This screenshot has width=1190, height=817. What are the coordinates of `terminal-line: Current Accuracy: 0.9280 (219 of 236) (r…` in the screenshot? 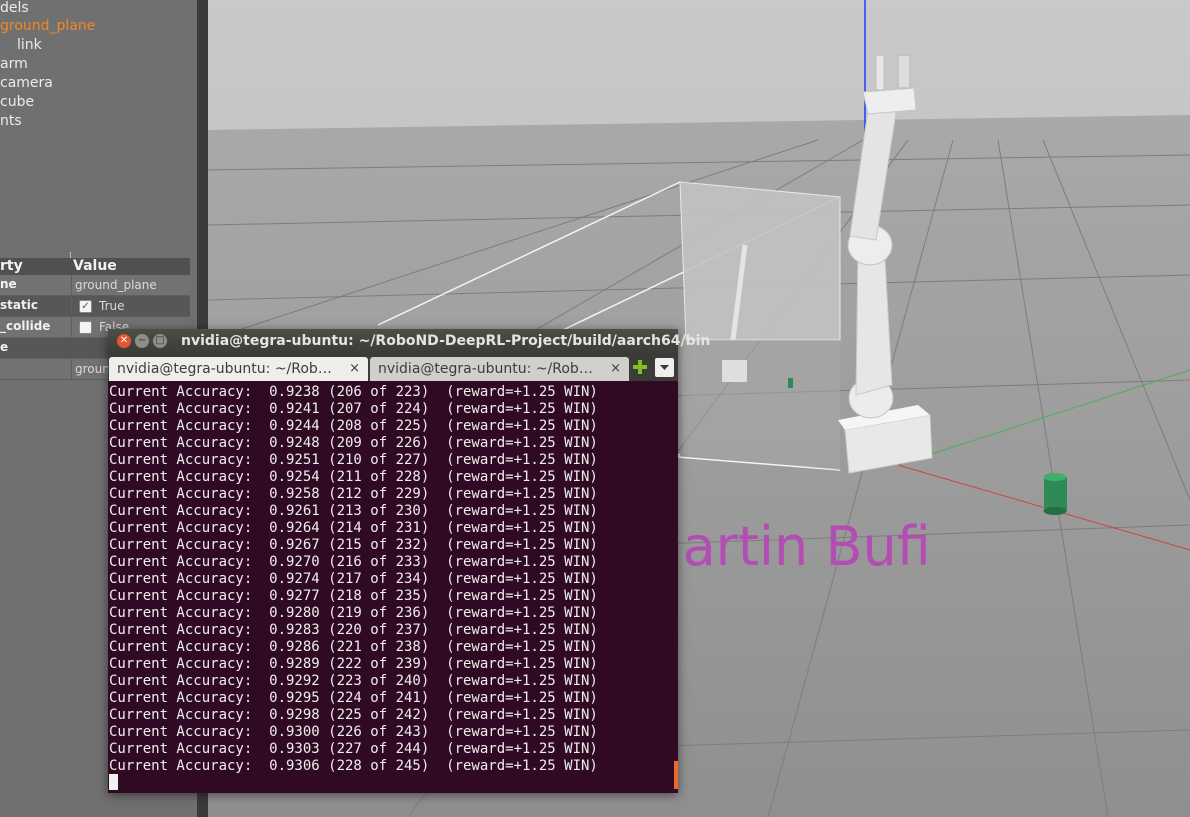 It's located at (353, 613).